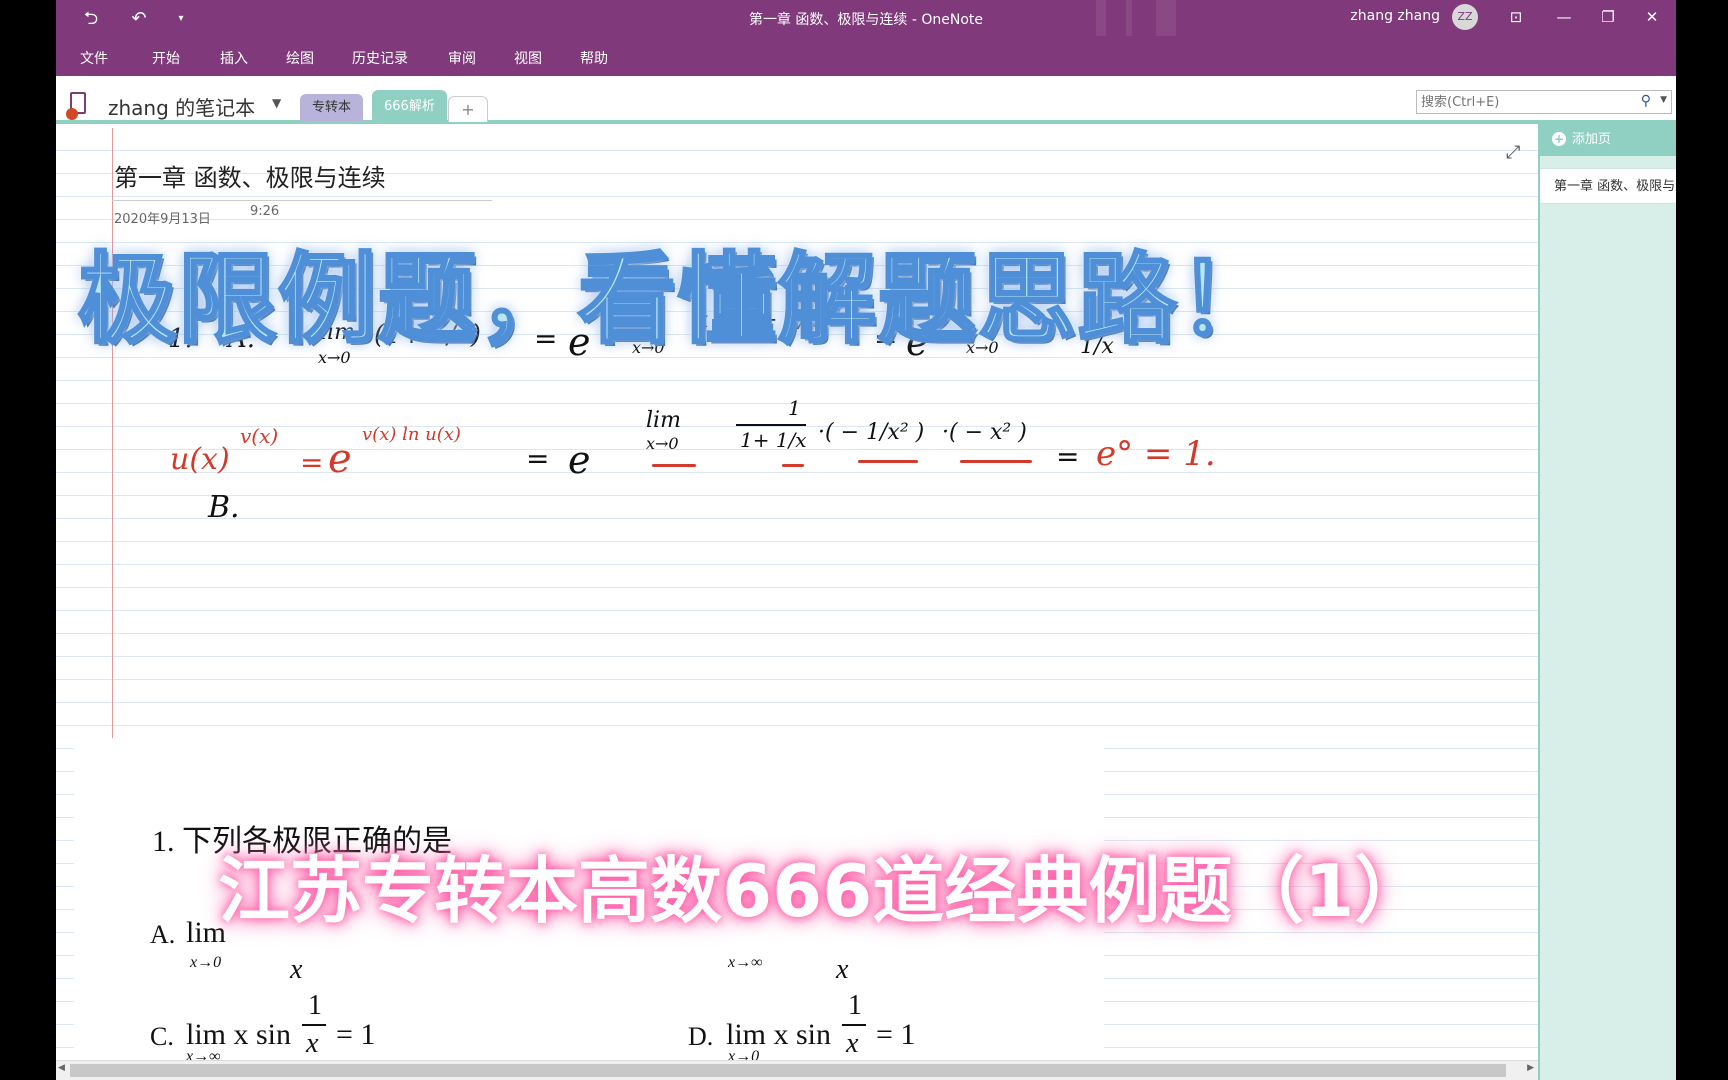  Describe the element at coordinates (866, 56) in the screenshot. I see `ribbon-menu: 文件 开始 插入 绘图 历史记录 审阅 视图 帮助` at that location.